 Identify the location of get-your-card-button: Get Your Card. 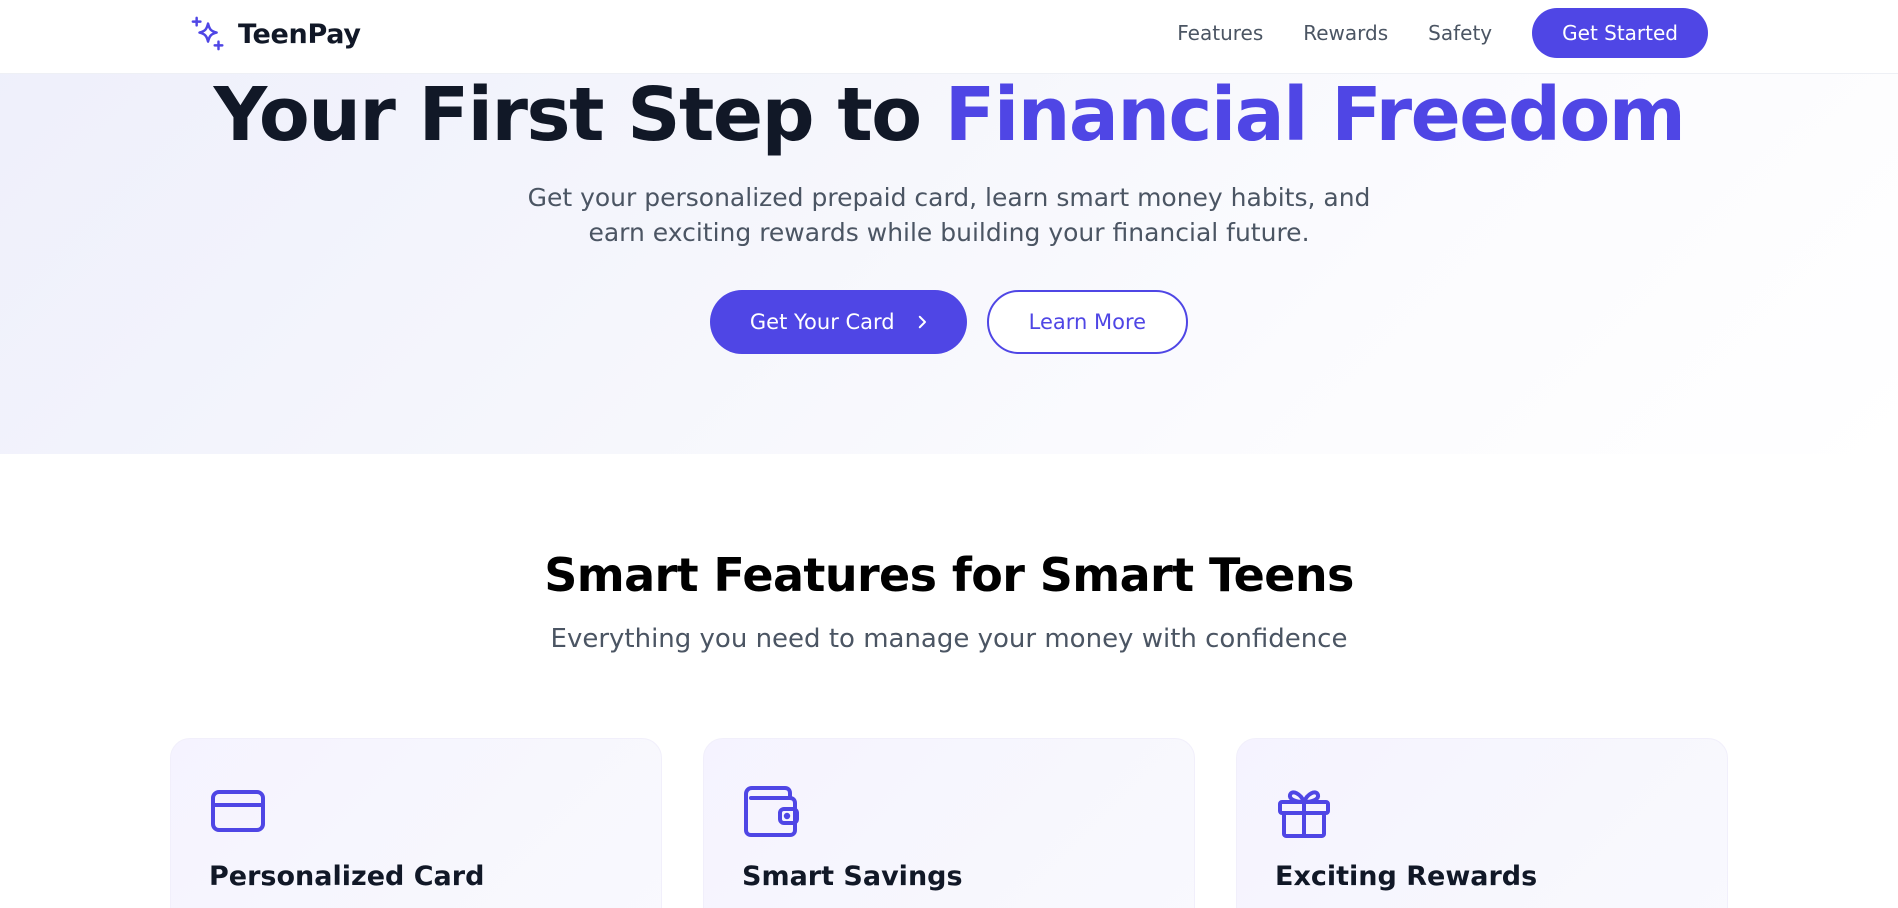
(838, 322).